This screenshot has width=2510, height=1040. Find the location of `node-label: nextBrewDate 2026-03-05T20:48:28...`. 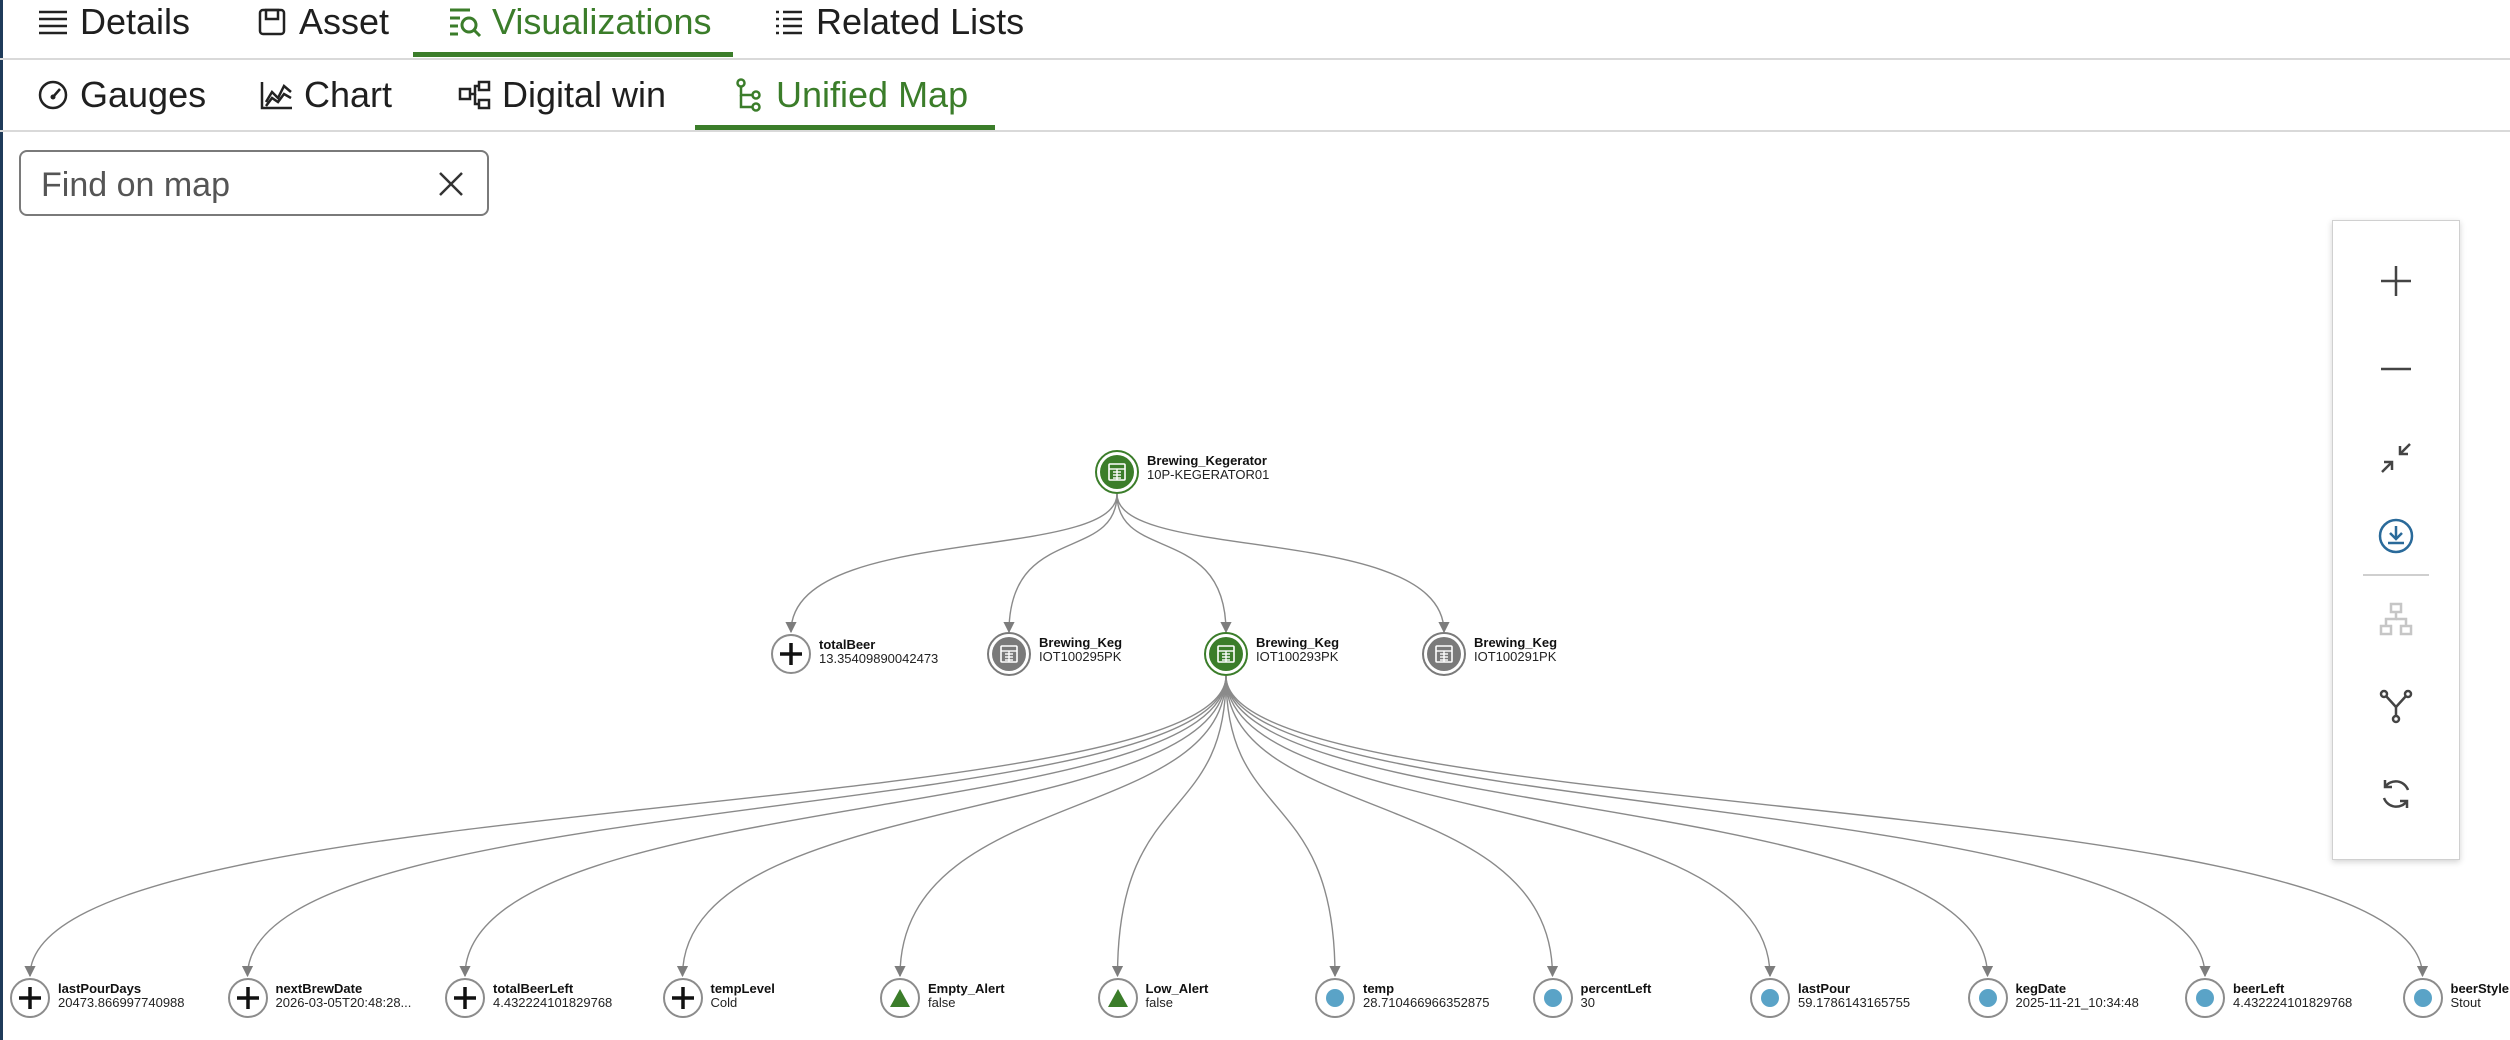

node-label: nextBrewDate 2026-03-05T20:48:28... is located at coordinates (344, 996).